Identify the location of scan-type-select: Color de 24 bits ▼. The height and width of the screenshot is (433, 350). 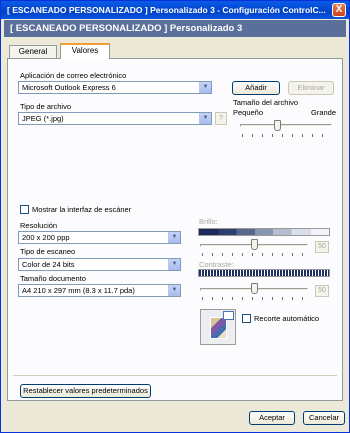
(99, 264).